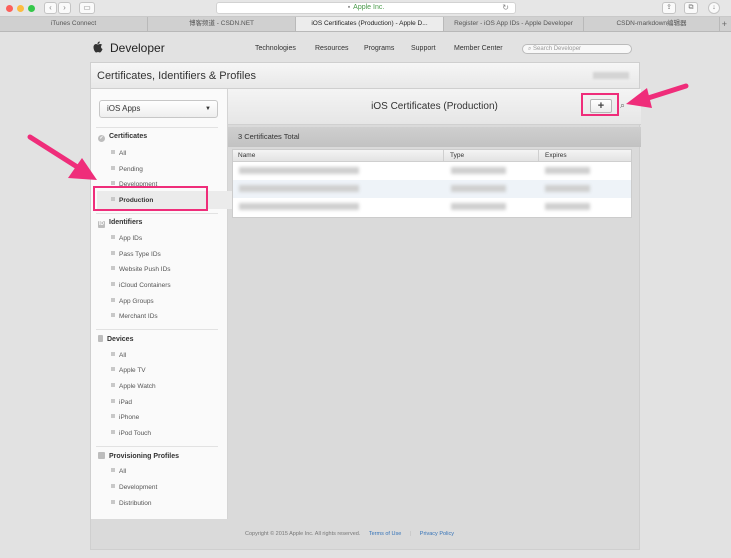 Image resolution: width=731 pixels, height=558 pixels. I want to click on arrow-left-icon, so click(62, 157).